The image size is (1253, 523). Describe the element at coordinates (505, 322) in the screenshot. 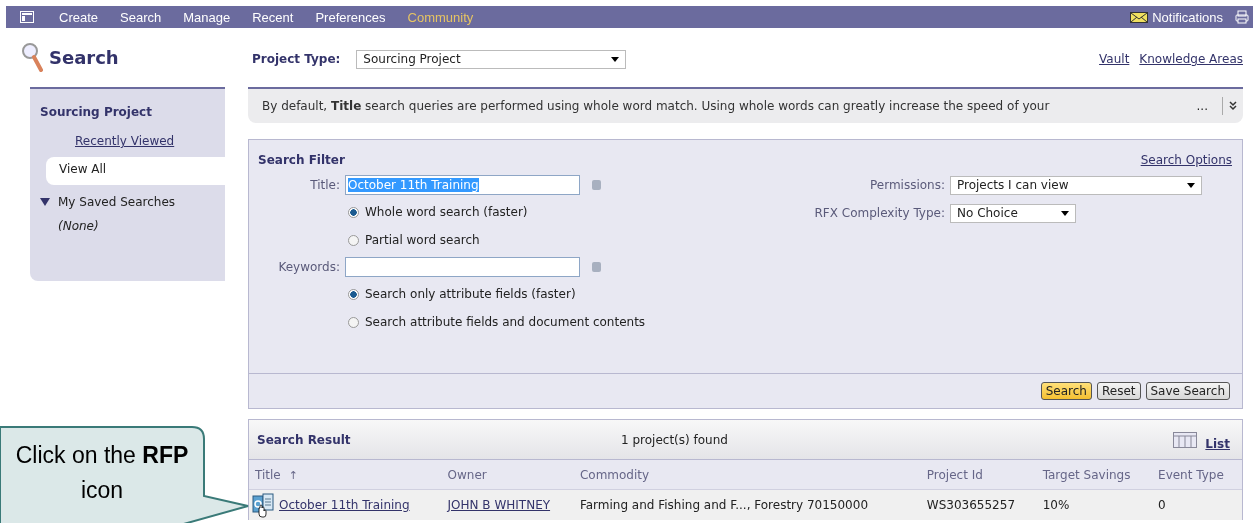

I see `radio-label: Search attribute fields and document contents` at that location.